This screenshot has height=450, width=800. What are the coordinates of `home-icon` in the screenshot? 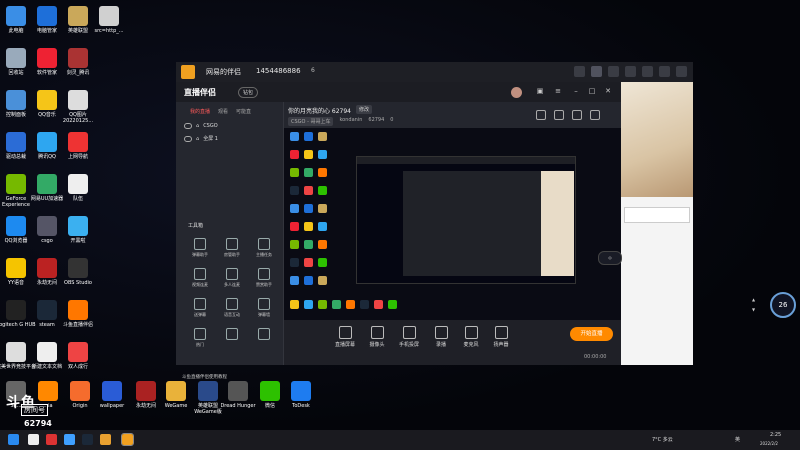 It's located at (596, 71).